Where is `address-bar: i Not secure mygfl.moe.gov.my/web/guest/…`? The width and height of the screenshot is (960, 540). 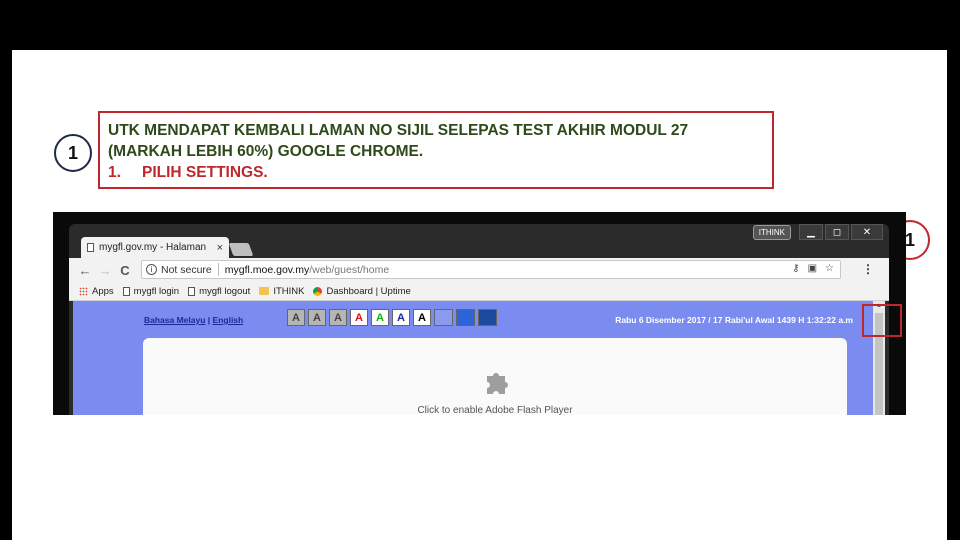
address-bar: i Not secure mygfl.moe.gov.my/web/guest/… is located at coordinates (491, 269).